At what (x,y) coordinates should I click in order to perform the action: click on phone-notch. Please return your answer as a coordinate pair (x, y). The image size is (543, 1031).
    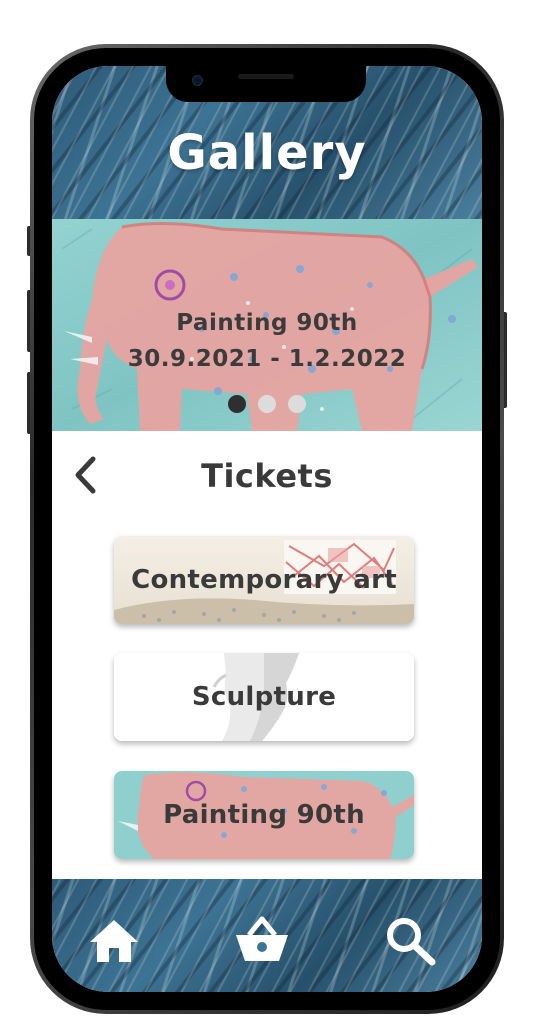
    Looking at the image, I should click on (266, 84).